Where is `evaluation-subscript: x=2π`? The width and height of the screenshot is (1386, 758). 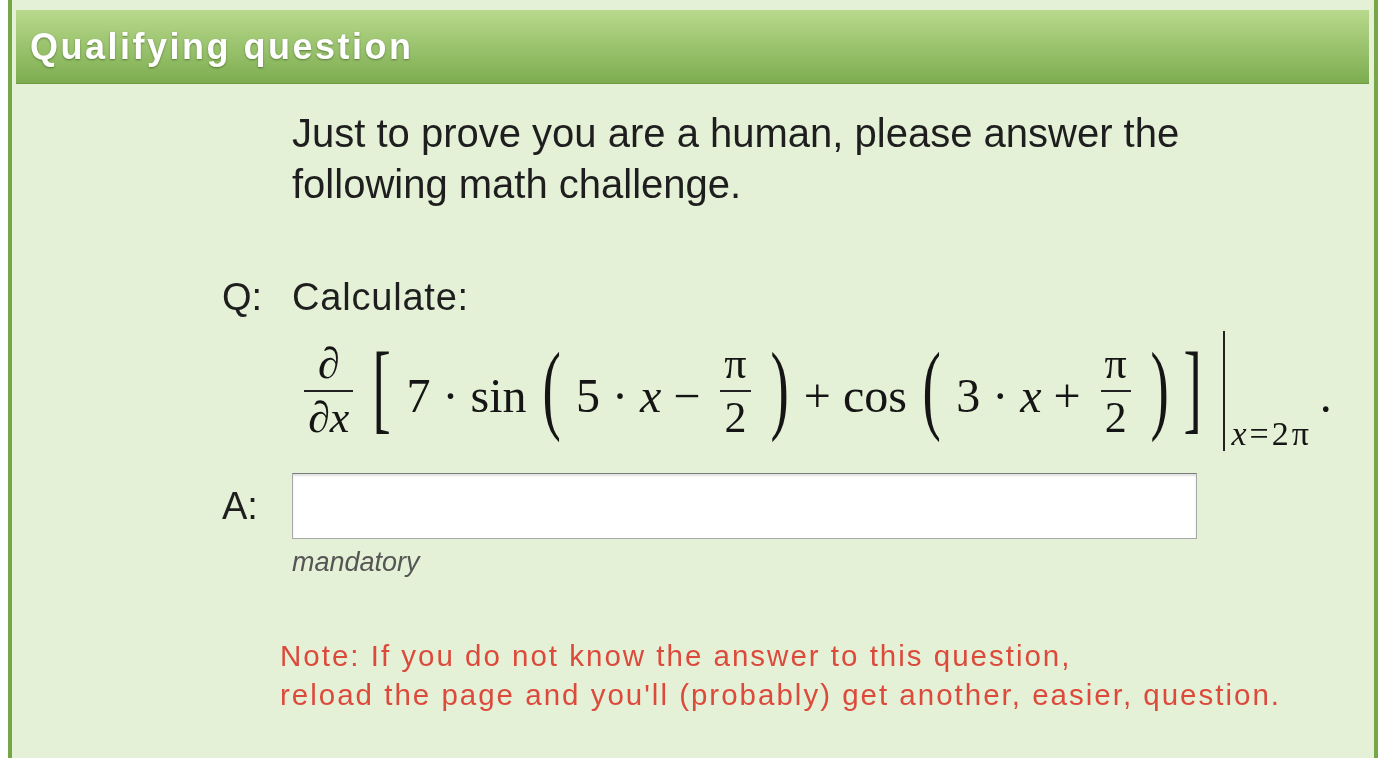
evaluation-subscript: x=2π is located at coordinates (1267, 391).